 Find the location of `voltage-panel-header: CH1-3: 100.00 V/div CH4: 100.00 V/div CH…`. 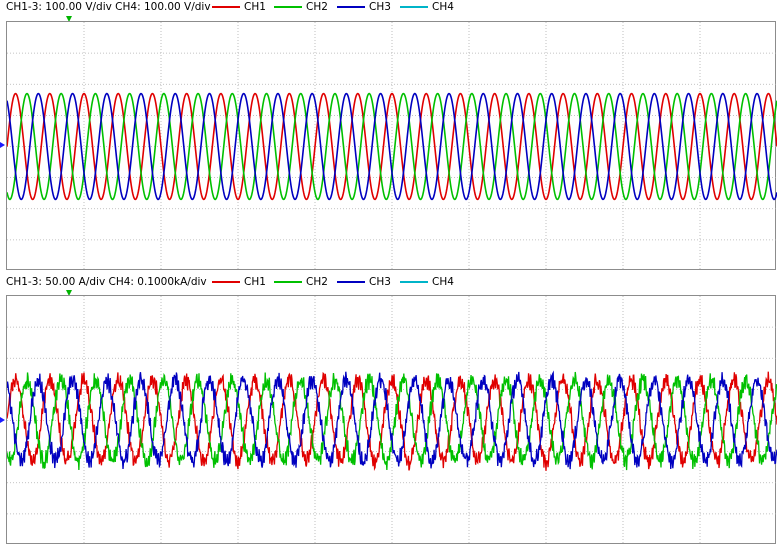

voltage-panel-header: CH1-3: 100.00 V/div CH4: 100.00 V/div CH… is located at coordinates (389, 8).